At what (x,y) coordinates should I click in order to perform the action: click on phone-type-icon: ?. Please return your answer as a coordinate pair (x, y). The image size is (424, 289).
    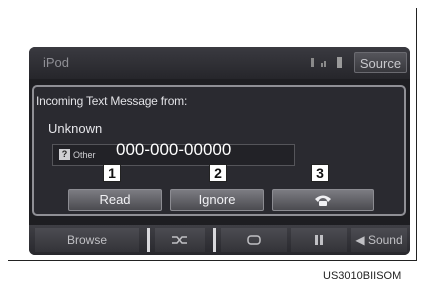
    Looking at the image, I should click on (64, 154).